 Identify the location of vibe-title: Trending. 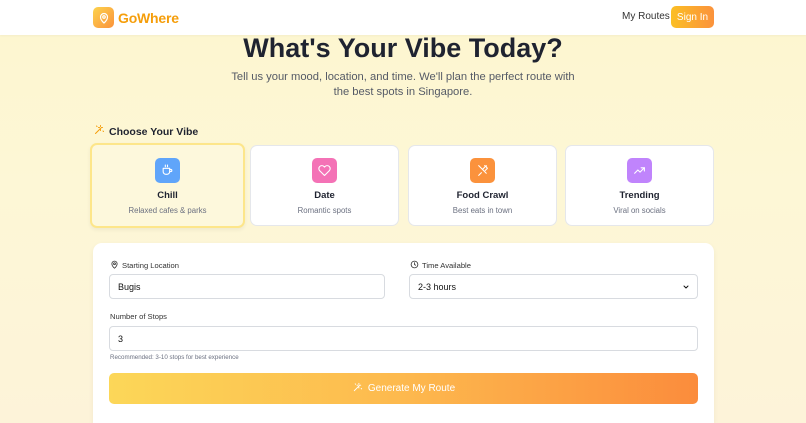
(639, 195).